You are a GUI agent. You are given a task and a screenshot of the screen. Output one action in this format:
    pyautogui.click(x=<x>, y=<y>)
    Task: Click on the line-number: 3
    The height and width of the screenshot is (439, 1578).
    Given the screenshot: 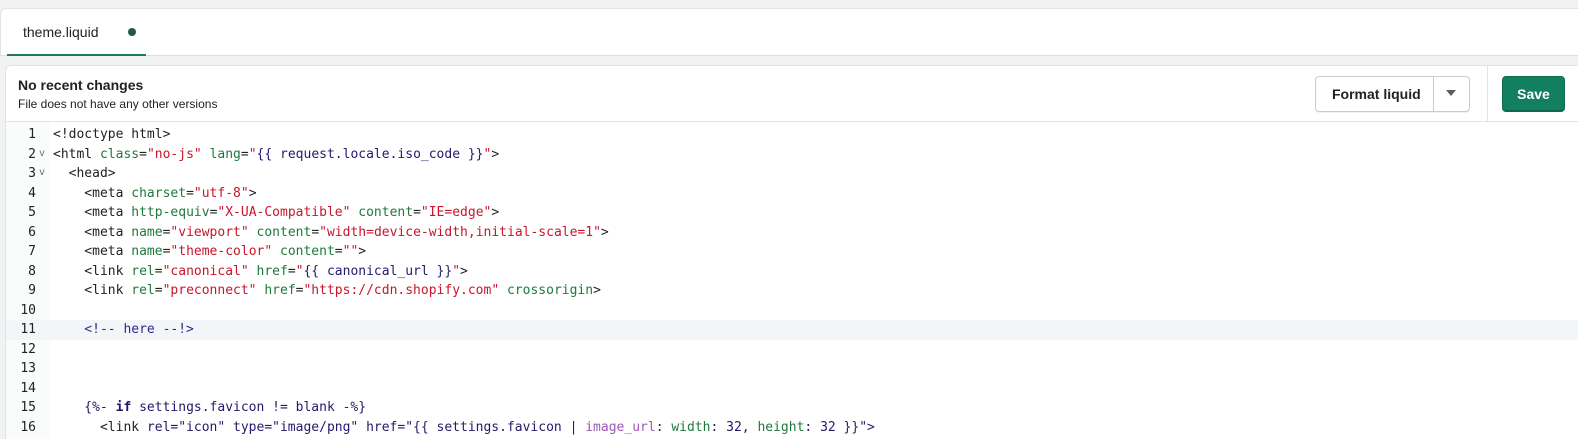 What is the action you would take?
    pyautogui.click(x=32, y=173)
    